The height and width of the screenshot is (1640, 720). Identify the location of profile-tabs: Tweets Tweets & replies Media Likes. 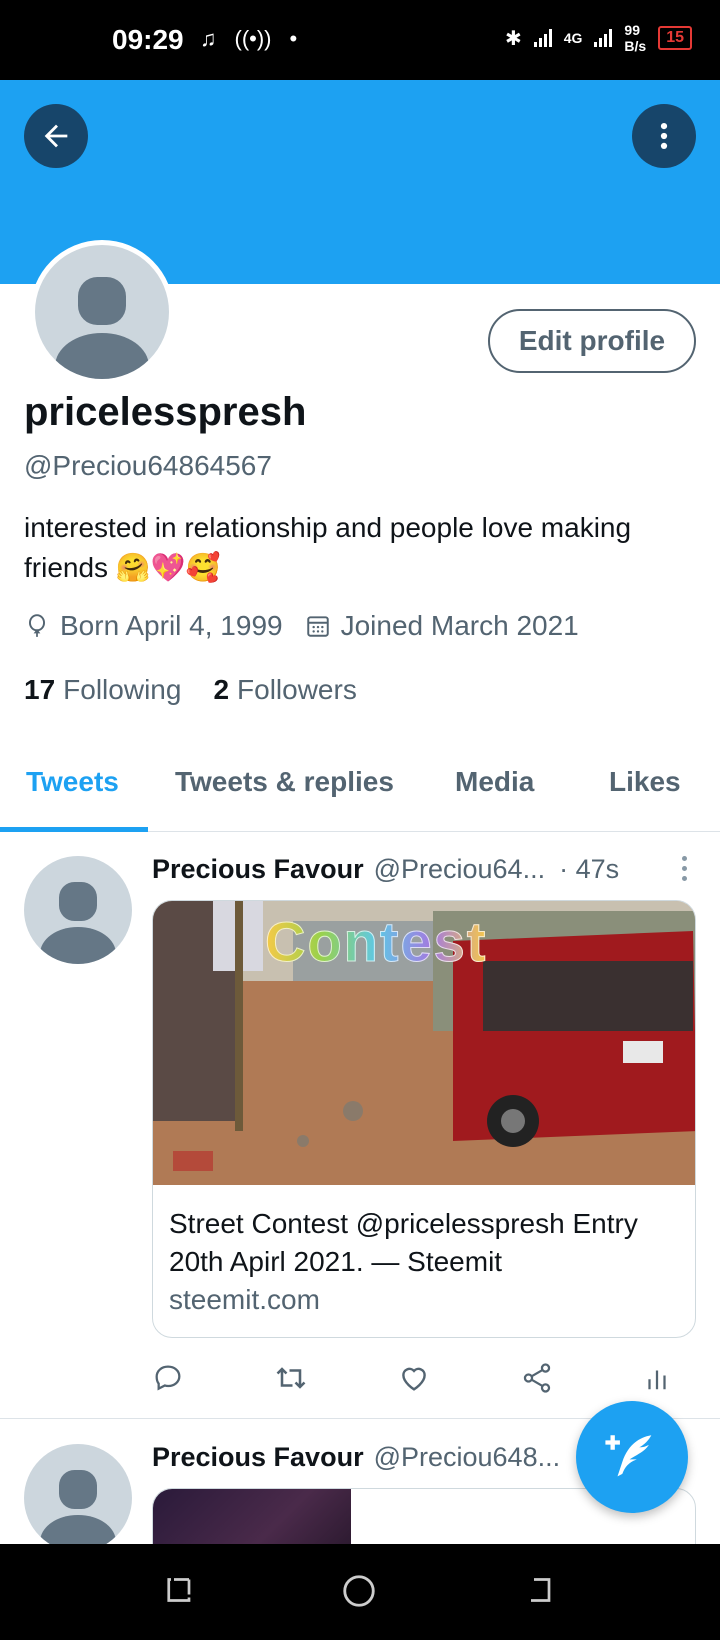
(360, 788).